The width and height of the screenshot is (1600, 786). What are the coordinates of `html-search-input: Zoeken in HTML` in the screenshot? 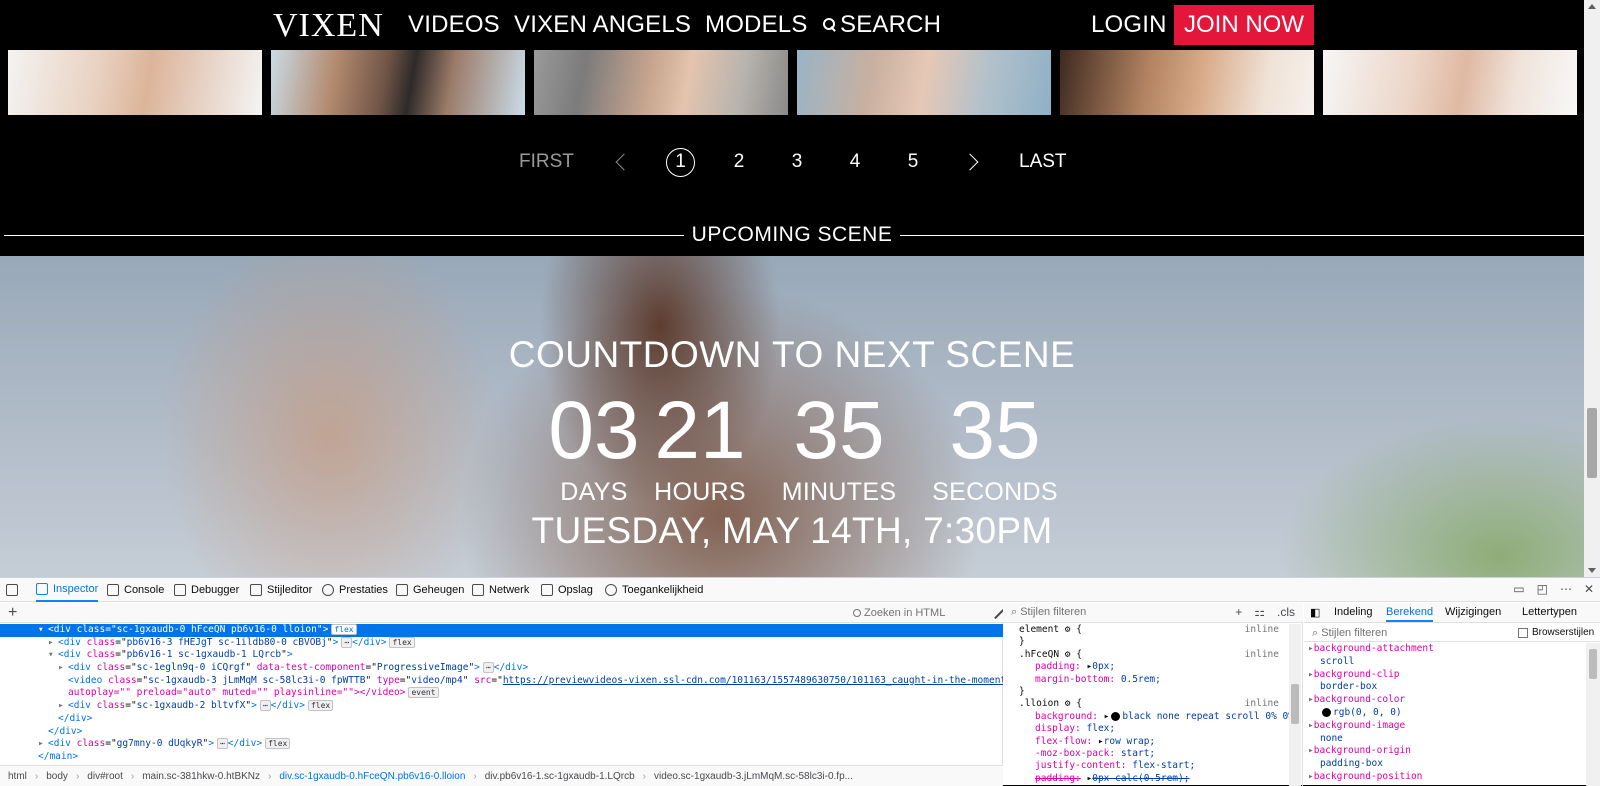 It's located at (918, 613).